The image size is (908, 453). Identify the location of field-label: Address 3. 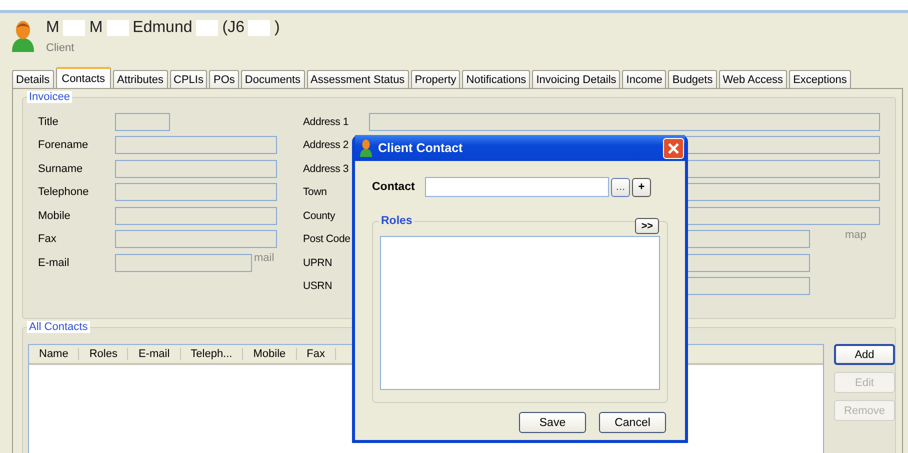
(326, 168).